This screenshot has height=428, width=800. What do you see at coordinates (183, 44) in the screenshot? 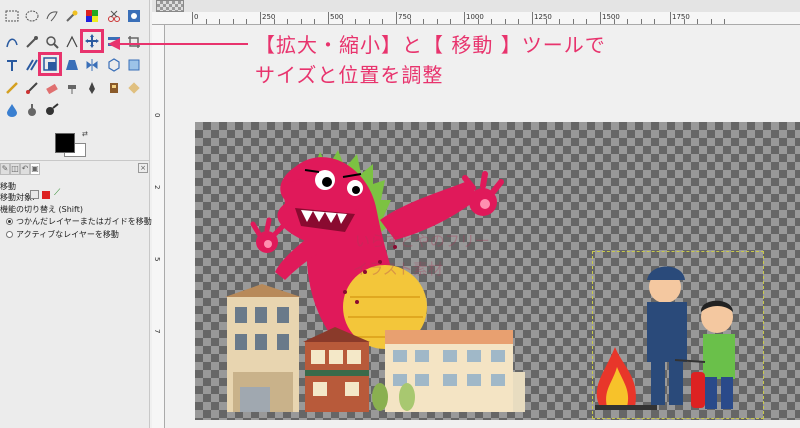
I see `annotation-arrow-line` at bounding box center [183, 44].